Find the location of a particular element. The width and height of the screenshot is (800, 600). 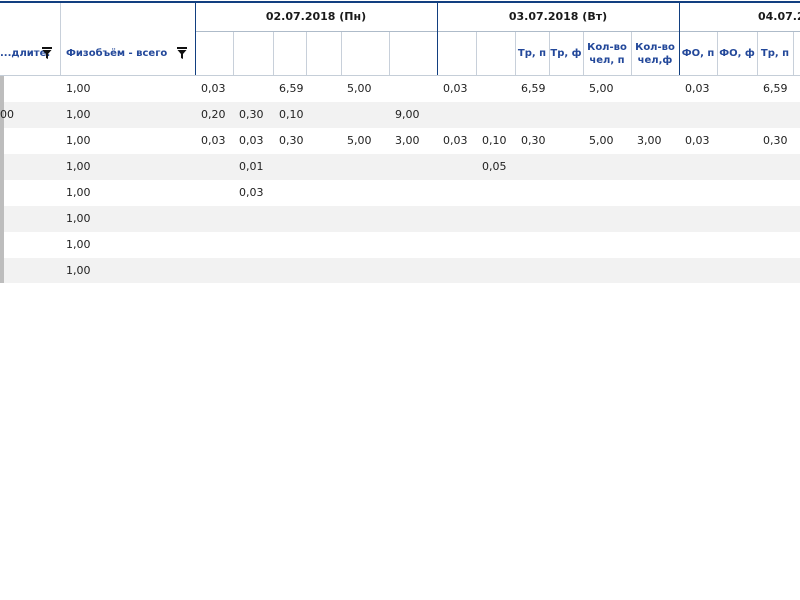

column-header-d3c2: ФО, ф is located at coordinates (737, 53).